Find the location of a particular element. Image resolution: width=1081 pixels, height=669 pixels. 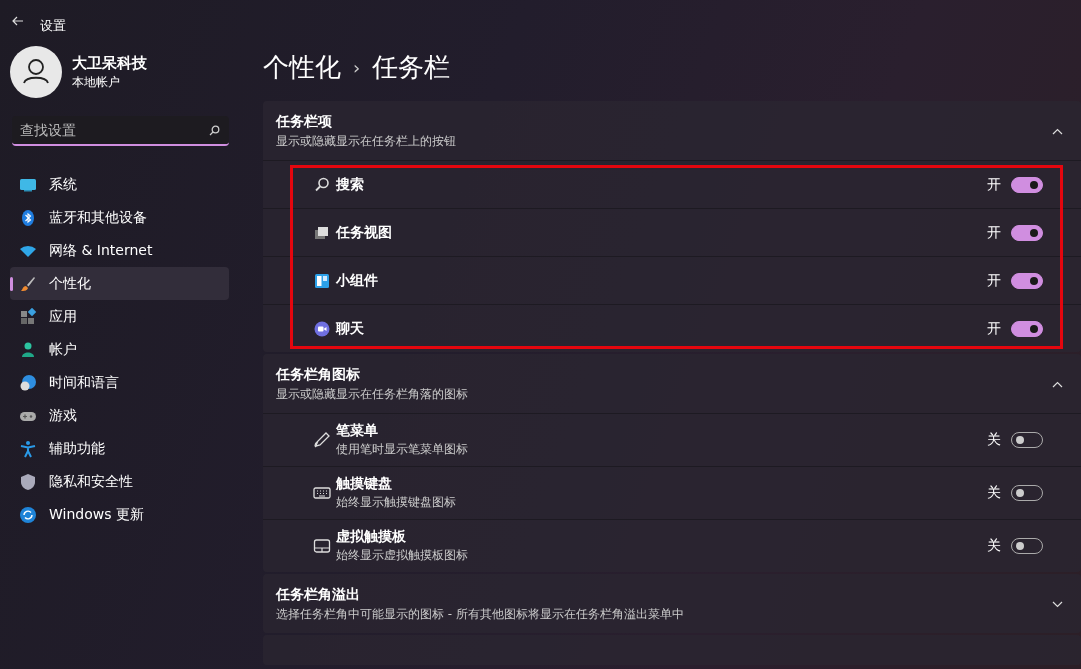

account-name: 大卫呆科技 is located at coordinates (109, 63).